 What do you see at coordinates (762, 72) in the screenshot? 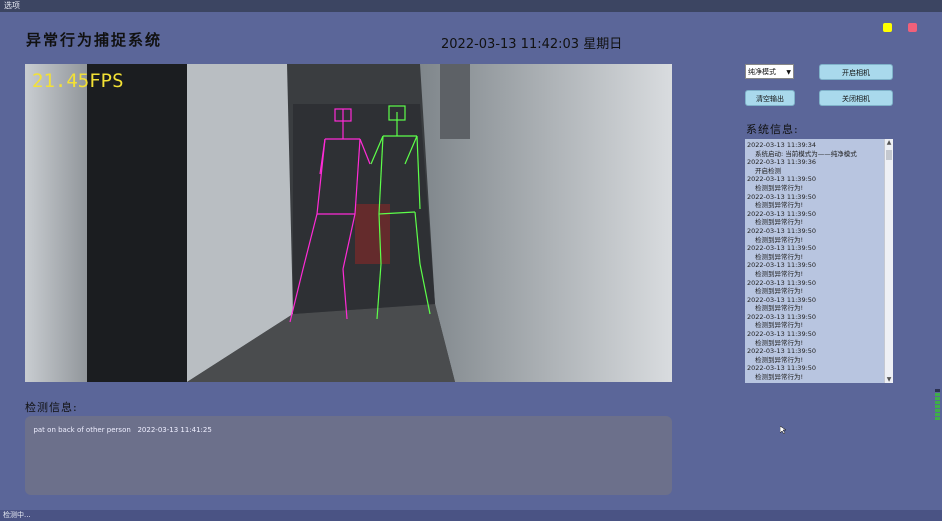
I see `mode-select-value: 纯净模式` at bounding box center [762, 72].